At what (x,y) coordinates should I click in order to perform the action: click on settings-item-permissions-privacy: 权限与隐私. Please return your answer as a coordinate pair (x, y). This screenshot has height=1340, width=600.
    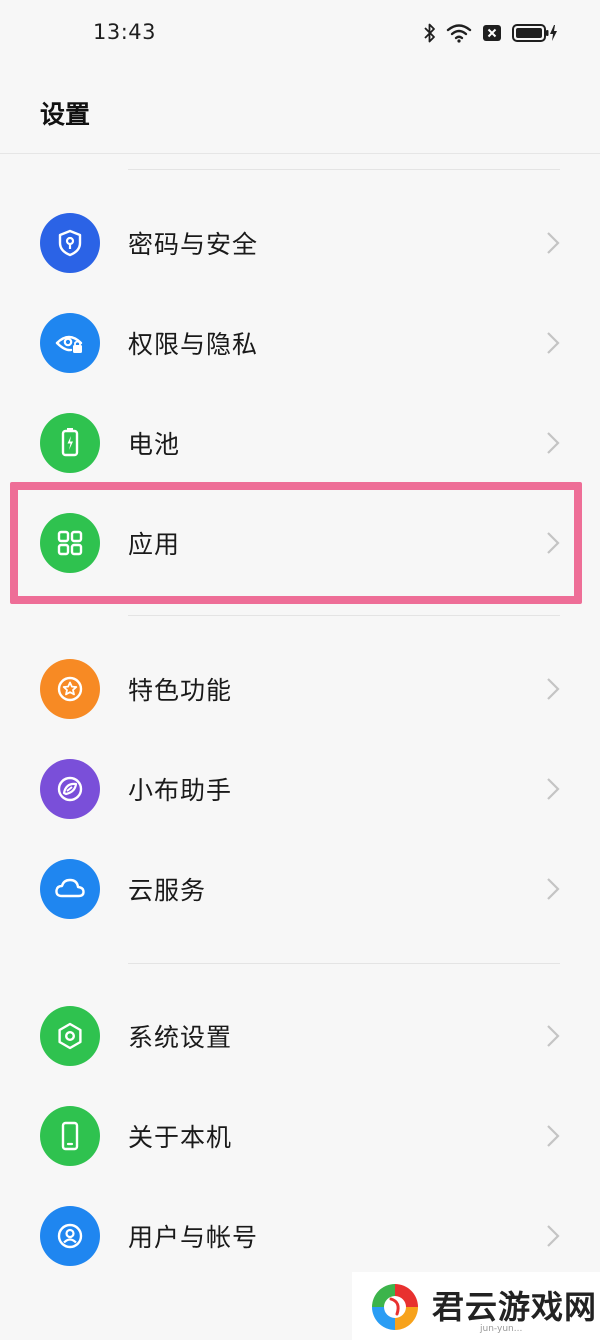
    Looking at the image, I should click on (300, 343).